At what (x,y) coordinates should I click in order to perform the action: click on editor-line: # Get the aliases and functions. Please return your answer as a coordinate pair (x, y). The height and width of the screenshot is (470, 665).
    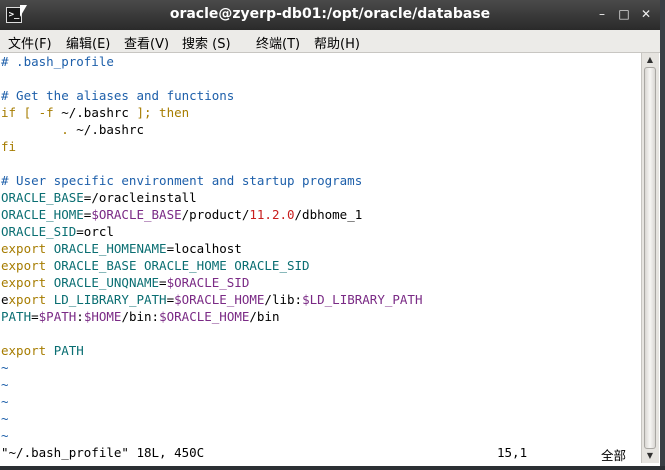
    Looking at the image, I should click on (117, 95).